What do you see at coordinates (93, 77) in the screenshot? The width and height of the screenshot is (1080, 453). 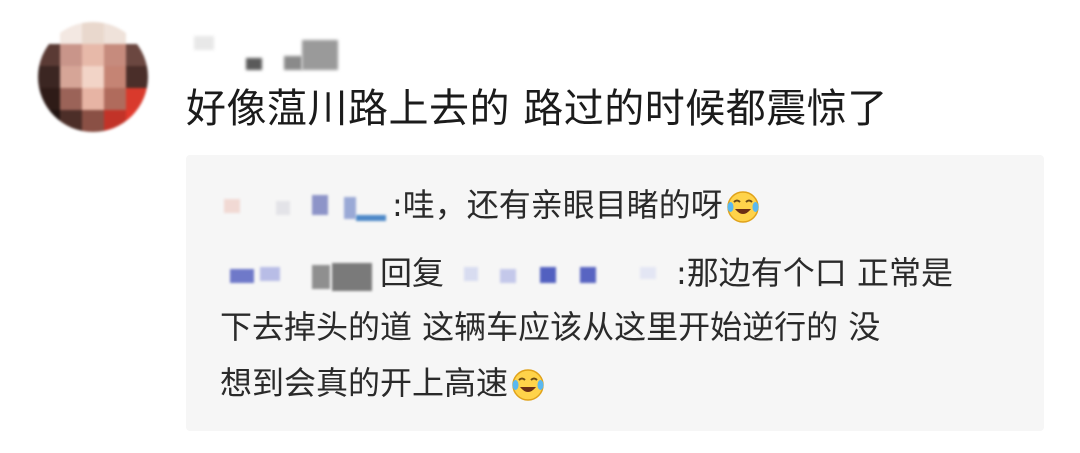 I see `avatar` at bounding box center [93, 77].